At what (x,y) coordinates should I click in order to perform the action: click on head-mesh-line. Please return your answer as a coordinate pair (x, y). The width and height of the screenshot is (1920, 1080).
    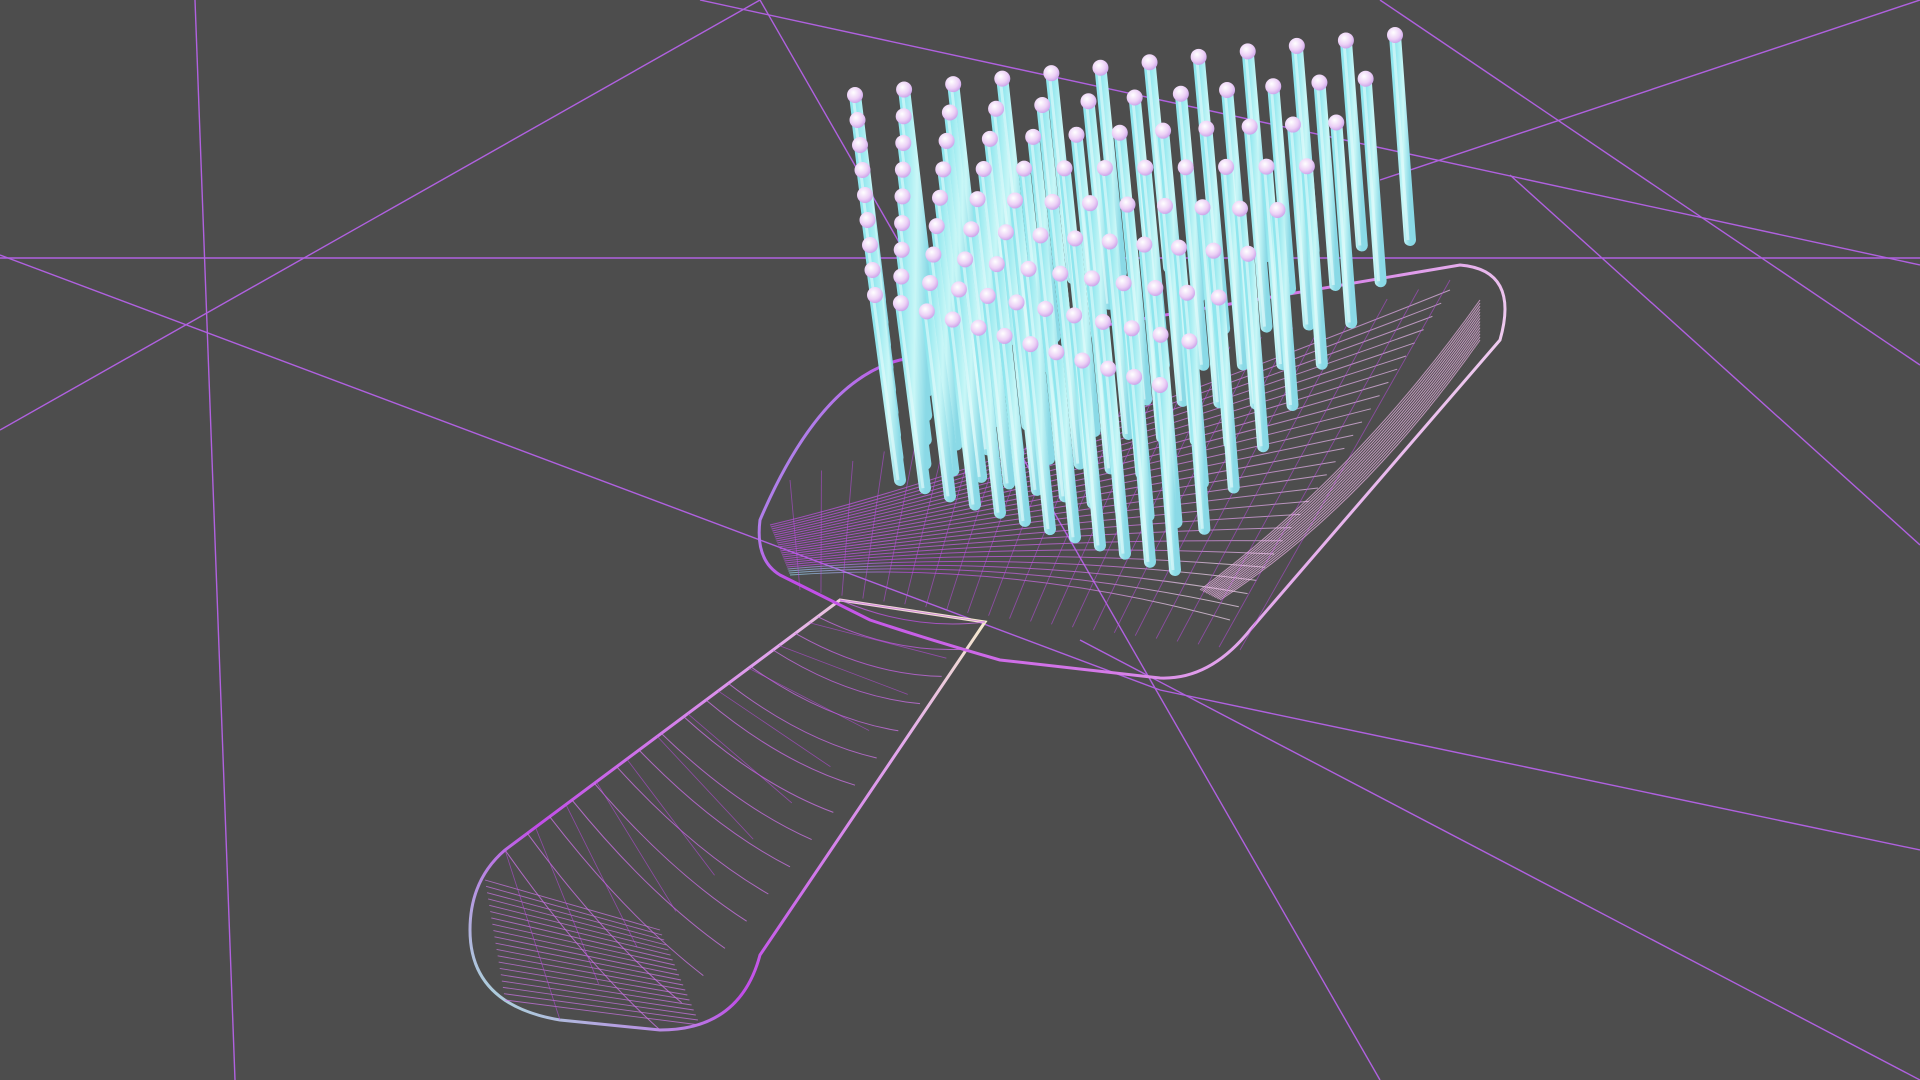
    Looking at the image, I should click on (873, 525).